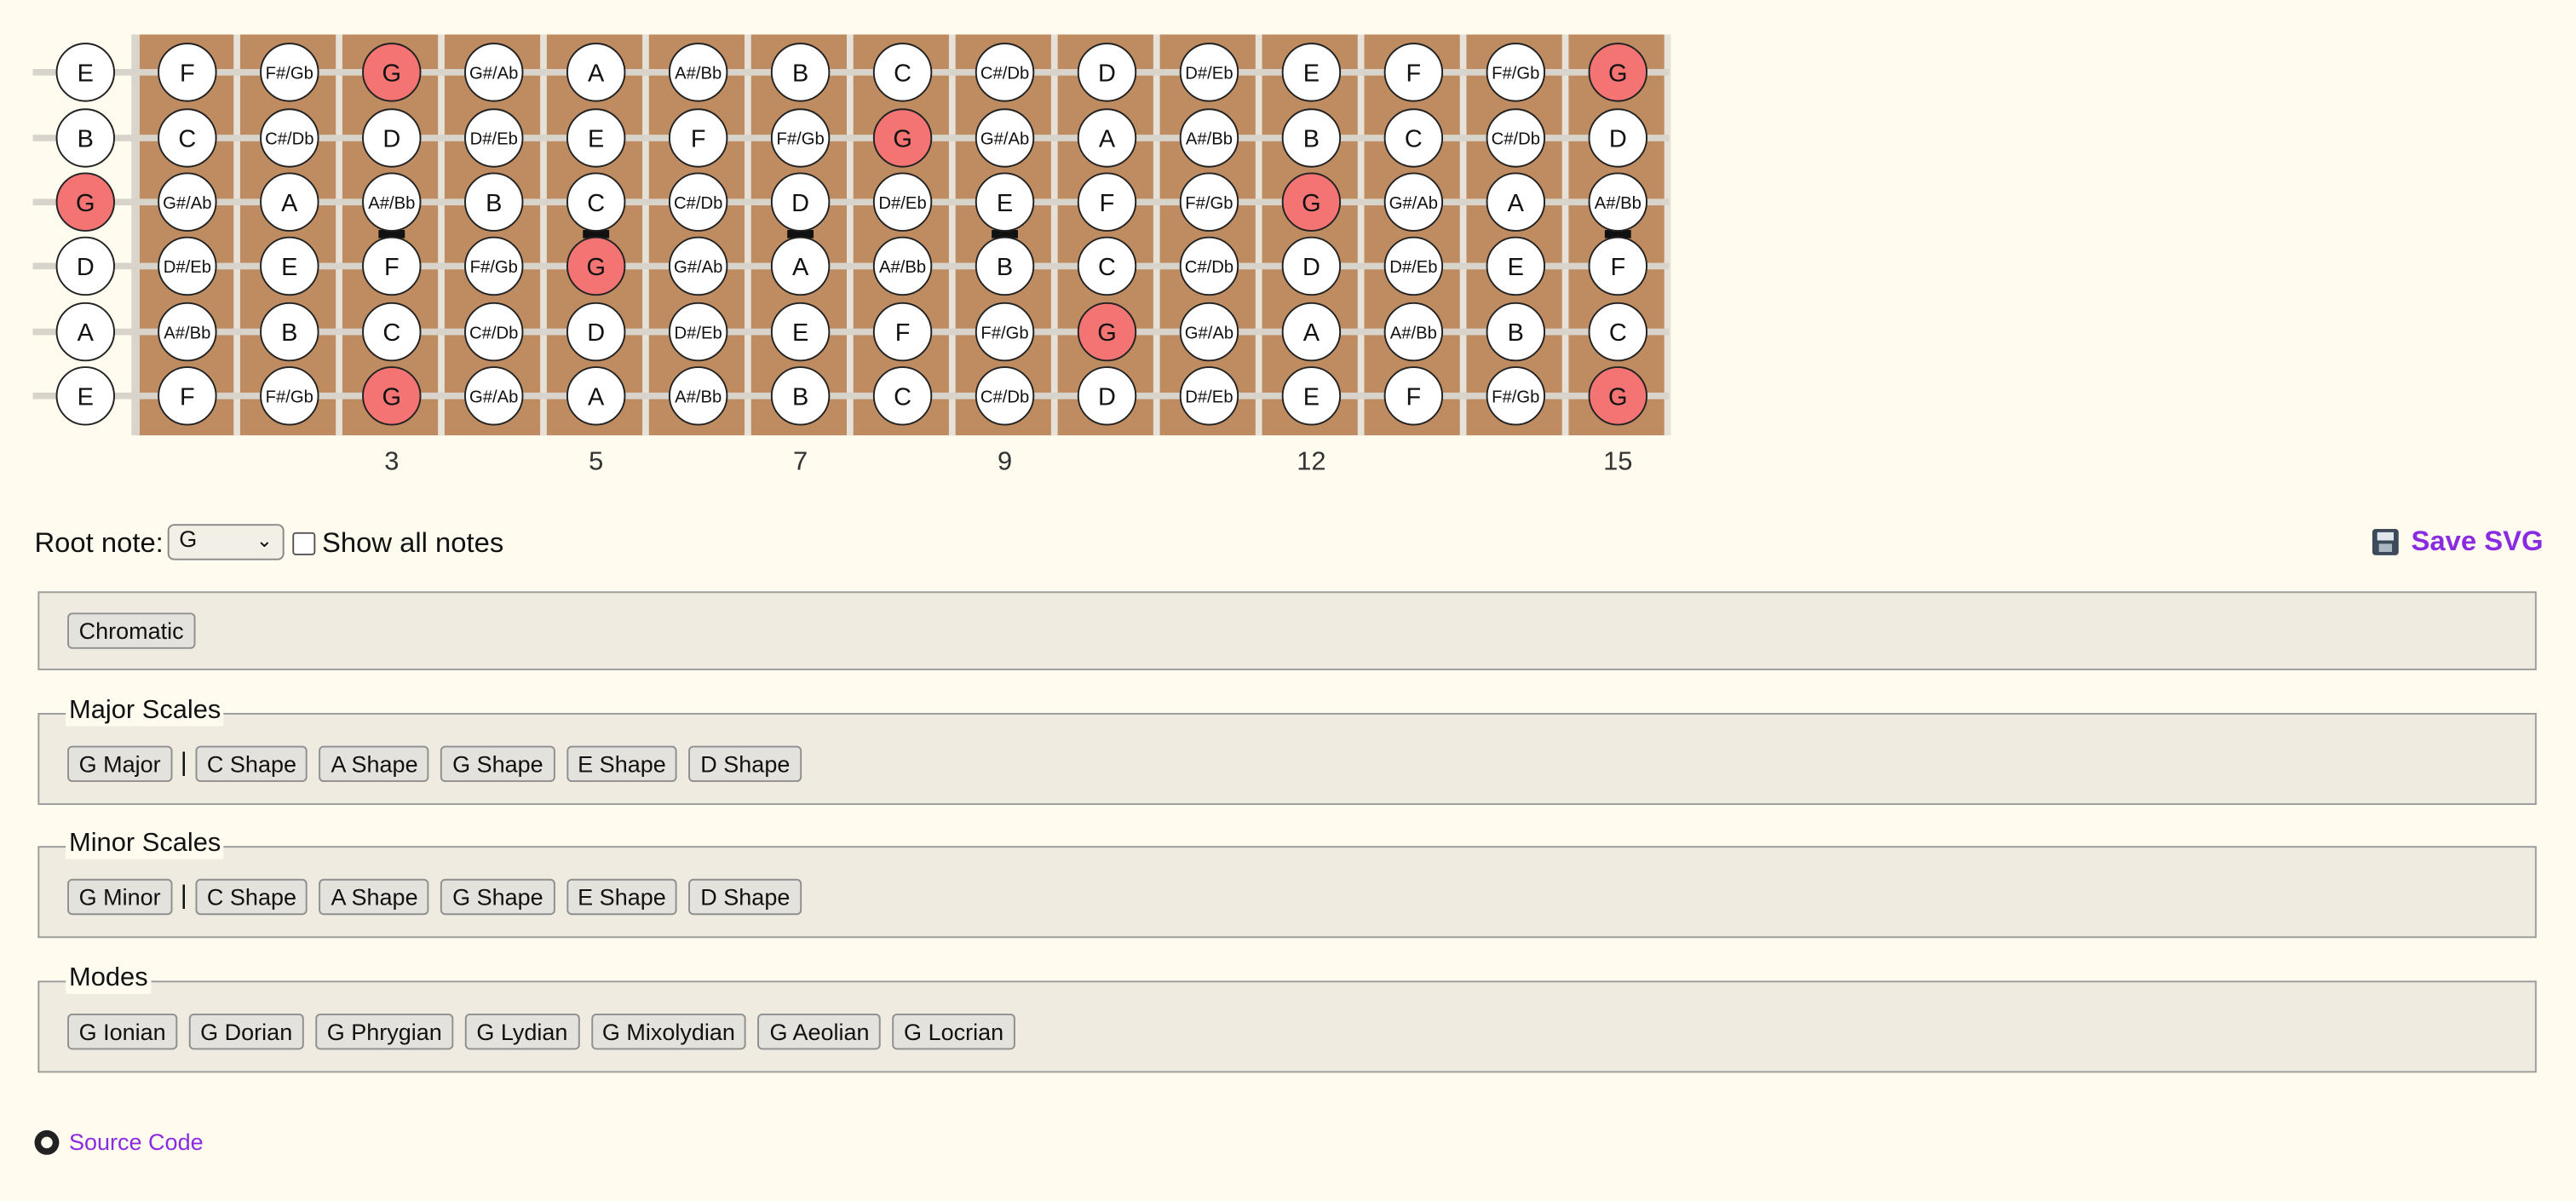  I want to click on root-note-select: G ⌄, so click(226, 542).